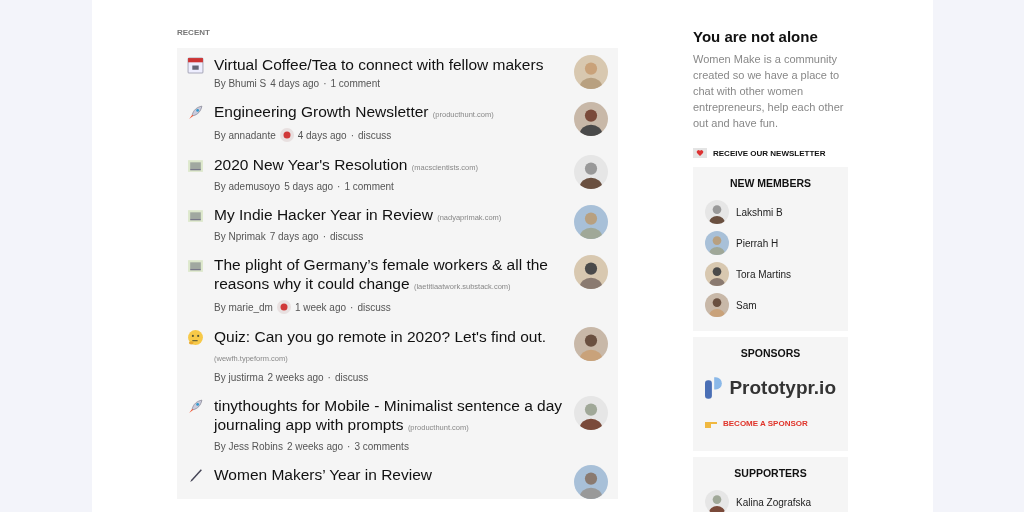 Image resolution: width=1024 pixels, height=512 pixels. What do you see at coordinates (756, 36) in the screenshot?
I see `sidebar-title: You are not alone` at bounding box center [756, 36].